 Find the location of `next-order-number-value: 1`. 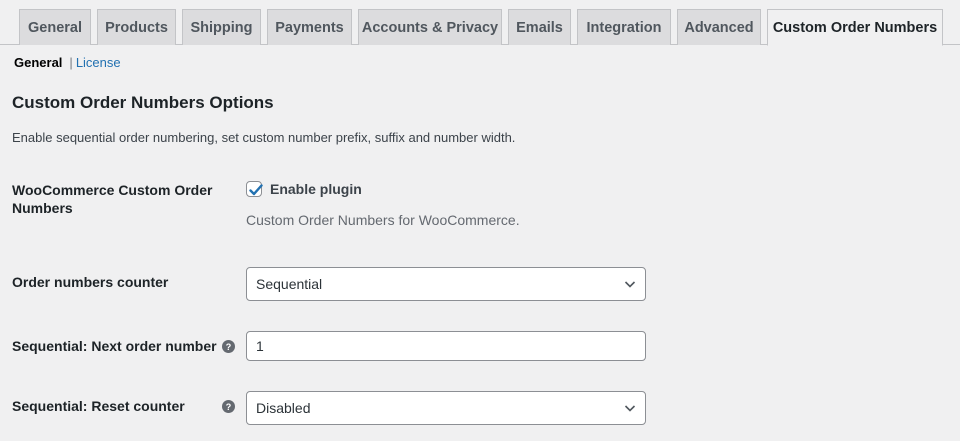

next-order-number-value: 1 is located at coordinates (260, 346).